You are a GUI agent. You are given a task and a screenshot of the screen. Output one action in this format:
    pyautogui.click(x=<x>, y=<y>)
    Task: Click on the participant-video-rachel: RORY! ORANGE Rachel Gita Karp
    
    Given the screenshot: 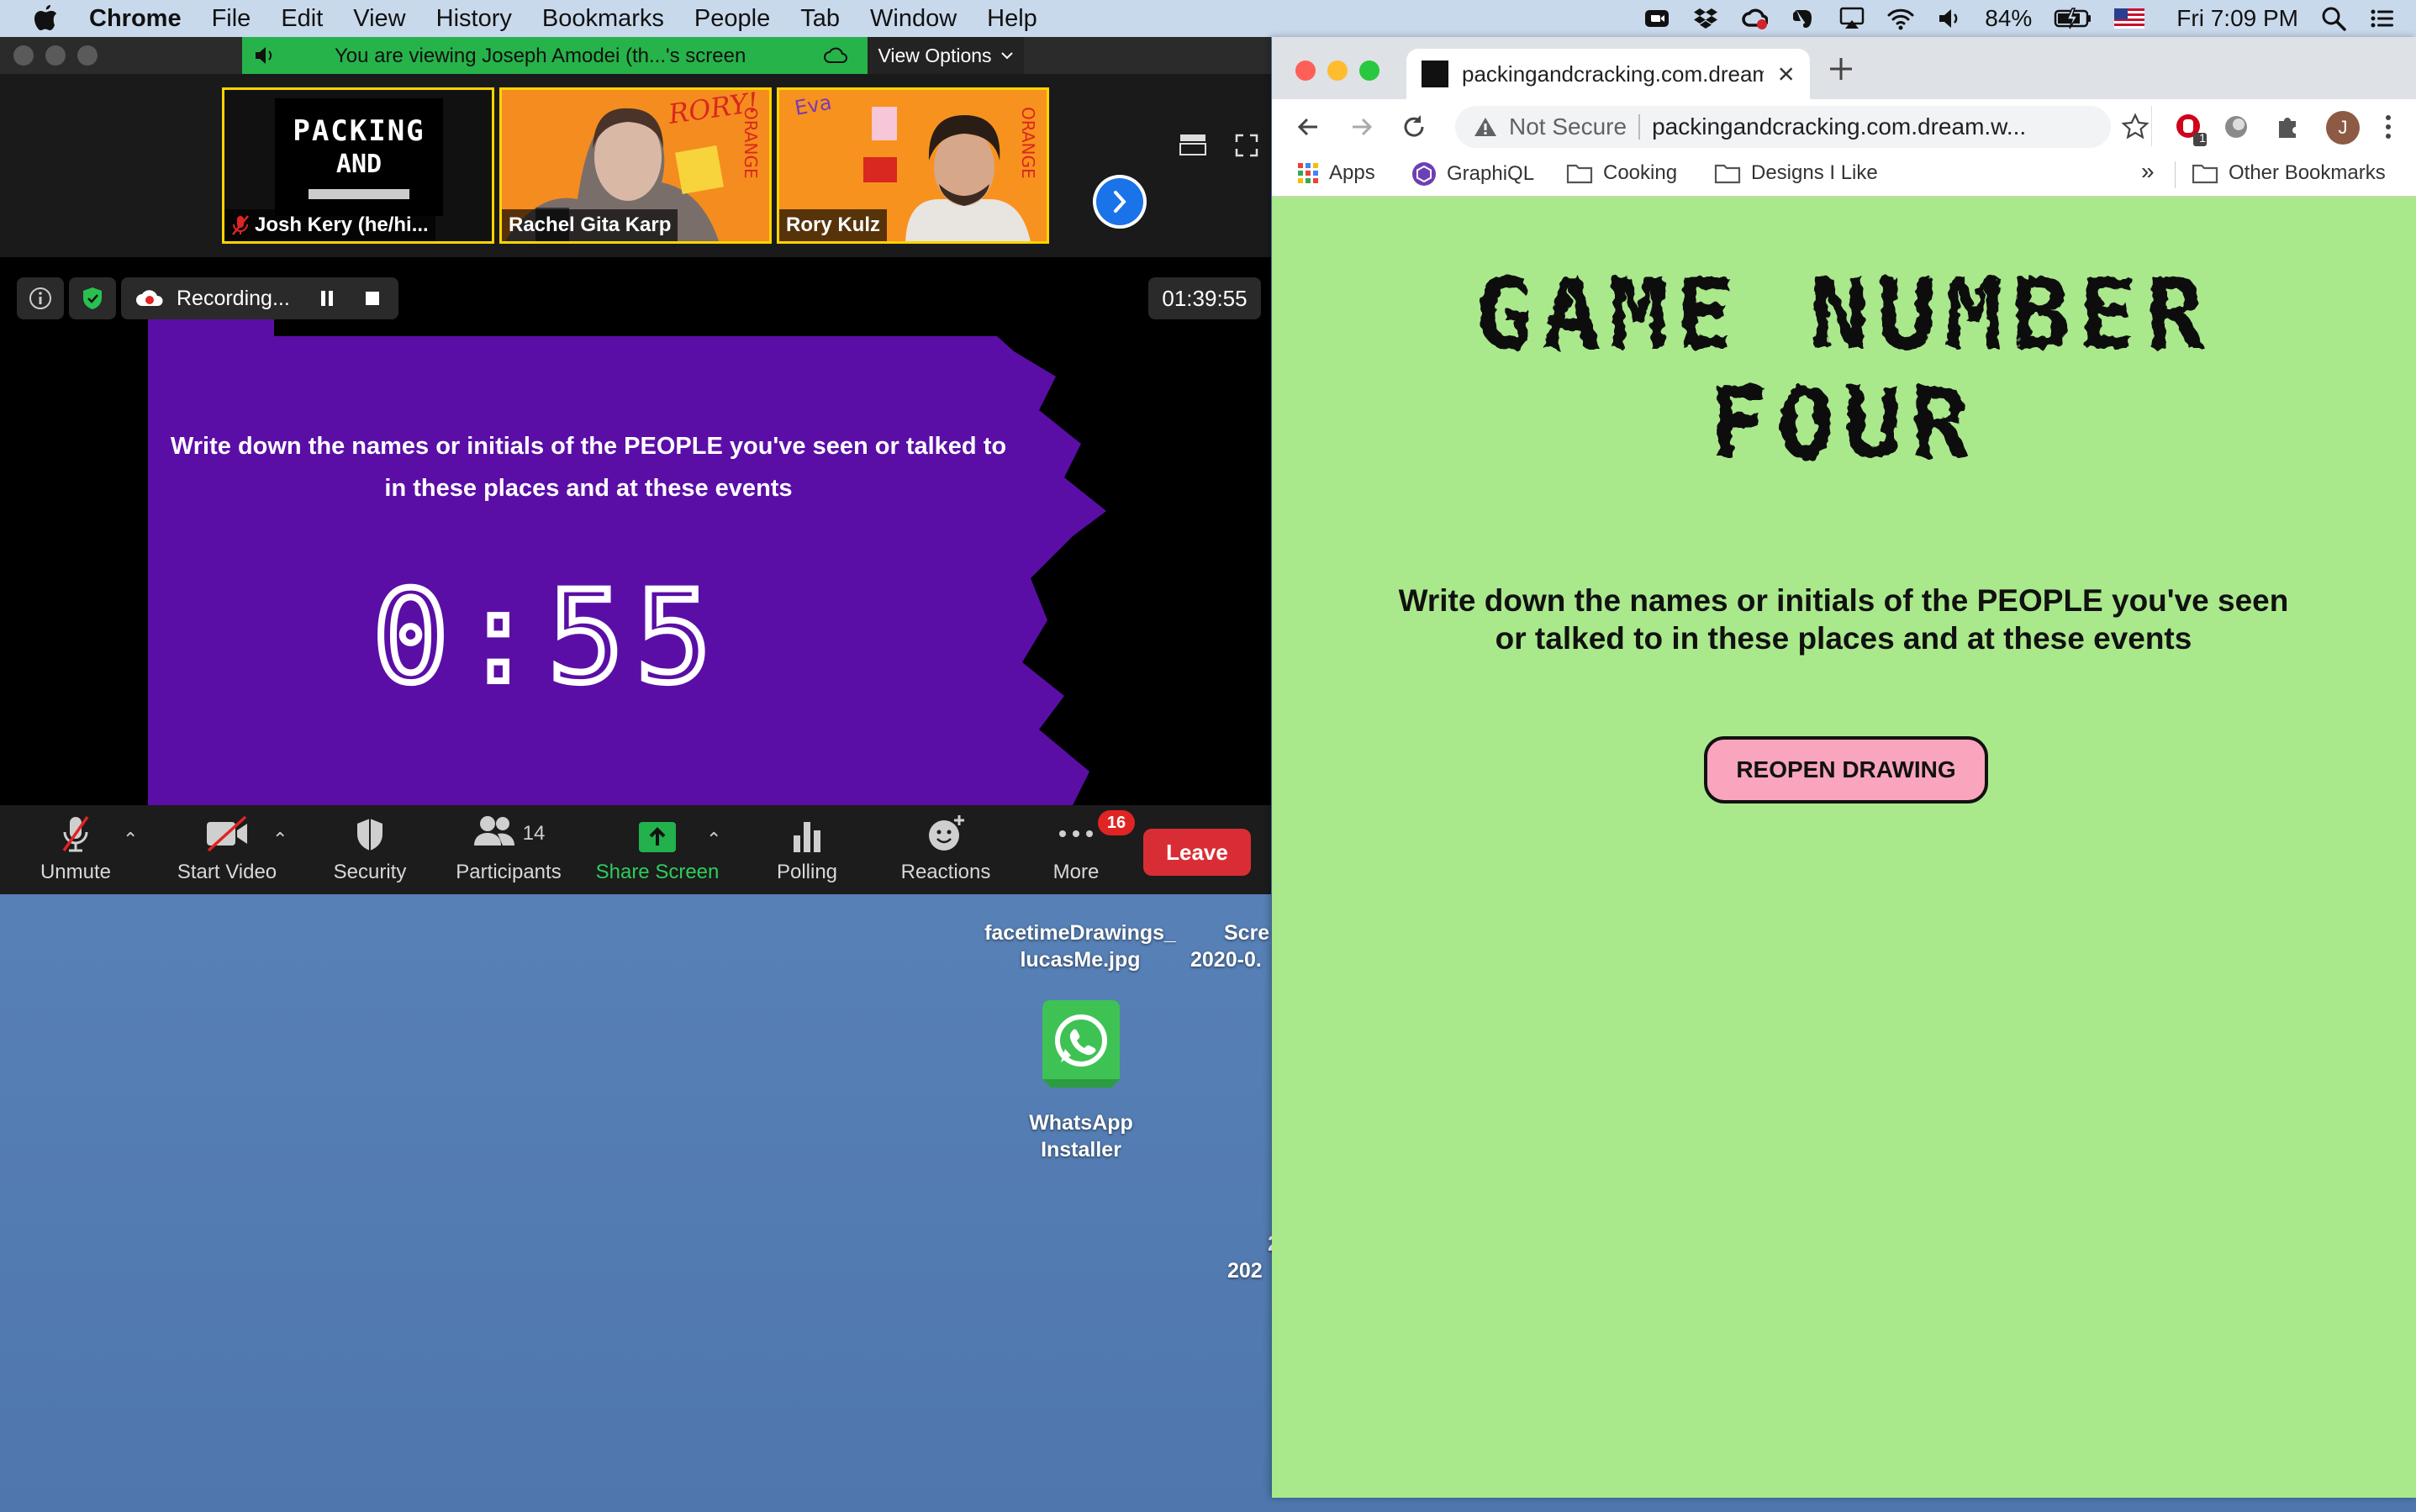 What is the action you would take?
    pyautogui.click(x=635, y=166)
    